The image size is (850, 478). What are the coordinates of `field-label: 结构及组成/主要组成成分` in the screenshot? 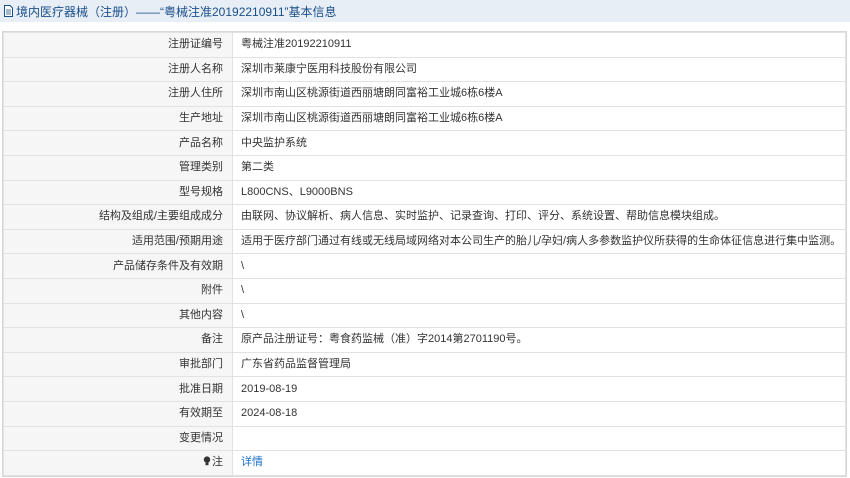 It's located at (118, 217).